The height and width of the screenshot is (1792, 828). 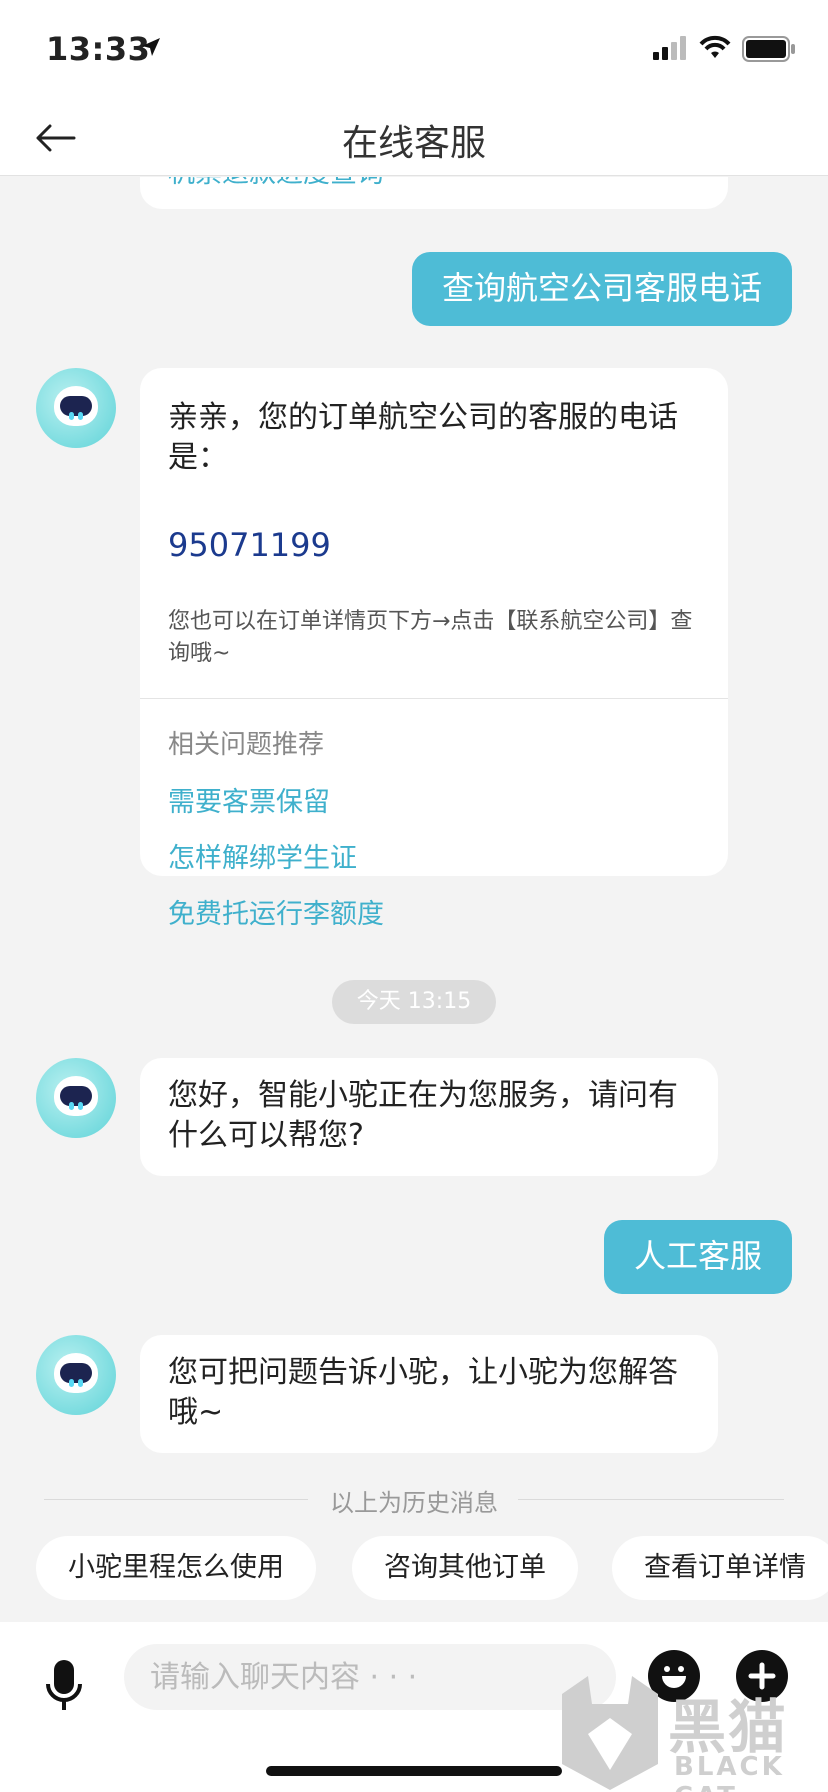 I want to click on location-arrow-icon, so click(x=151, y=47).